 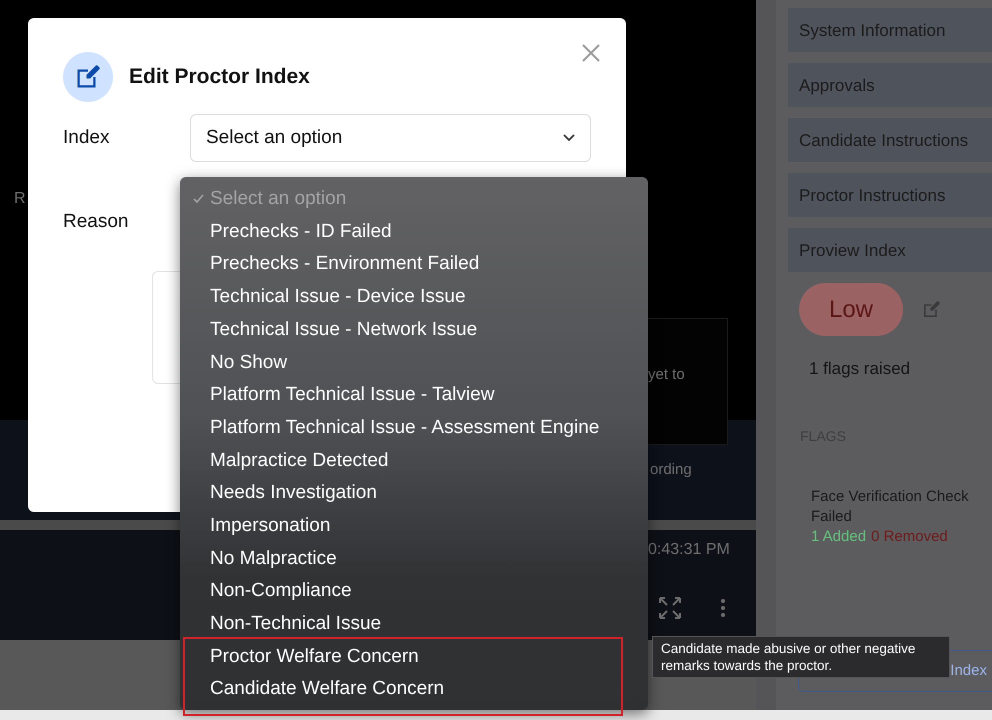 What do you see at coordinates (219, 77) in the screenshot?
I see `modal-title: Edit Proctor Index` at bounding box center [219, 77].